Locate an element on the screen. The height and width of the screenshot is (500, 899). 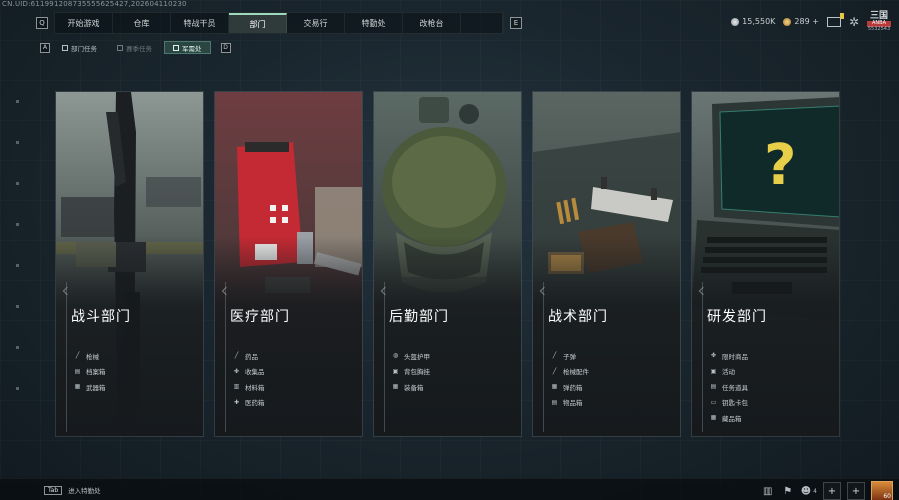
player-level: 60 is located at coordinates (887, 496).